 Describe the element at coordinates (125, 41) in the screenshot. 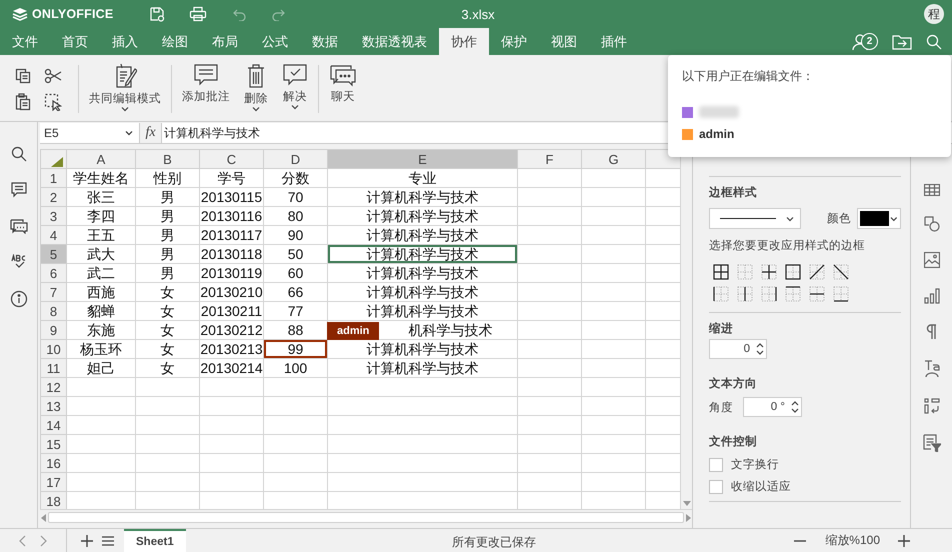

I see `menu-tab: 插入` at that location.